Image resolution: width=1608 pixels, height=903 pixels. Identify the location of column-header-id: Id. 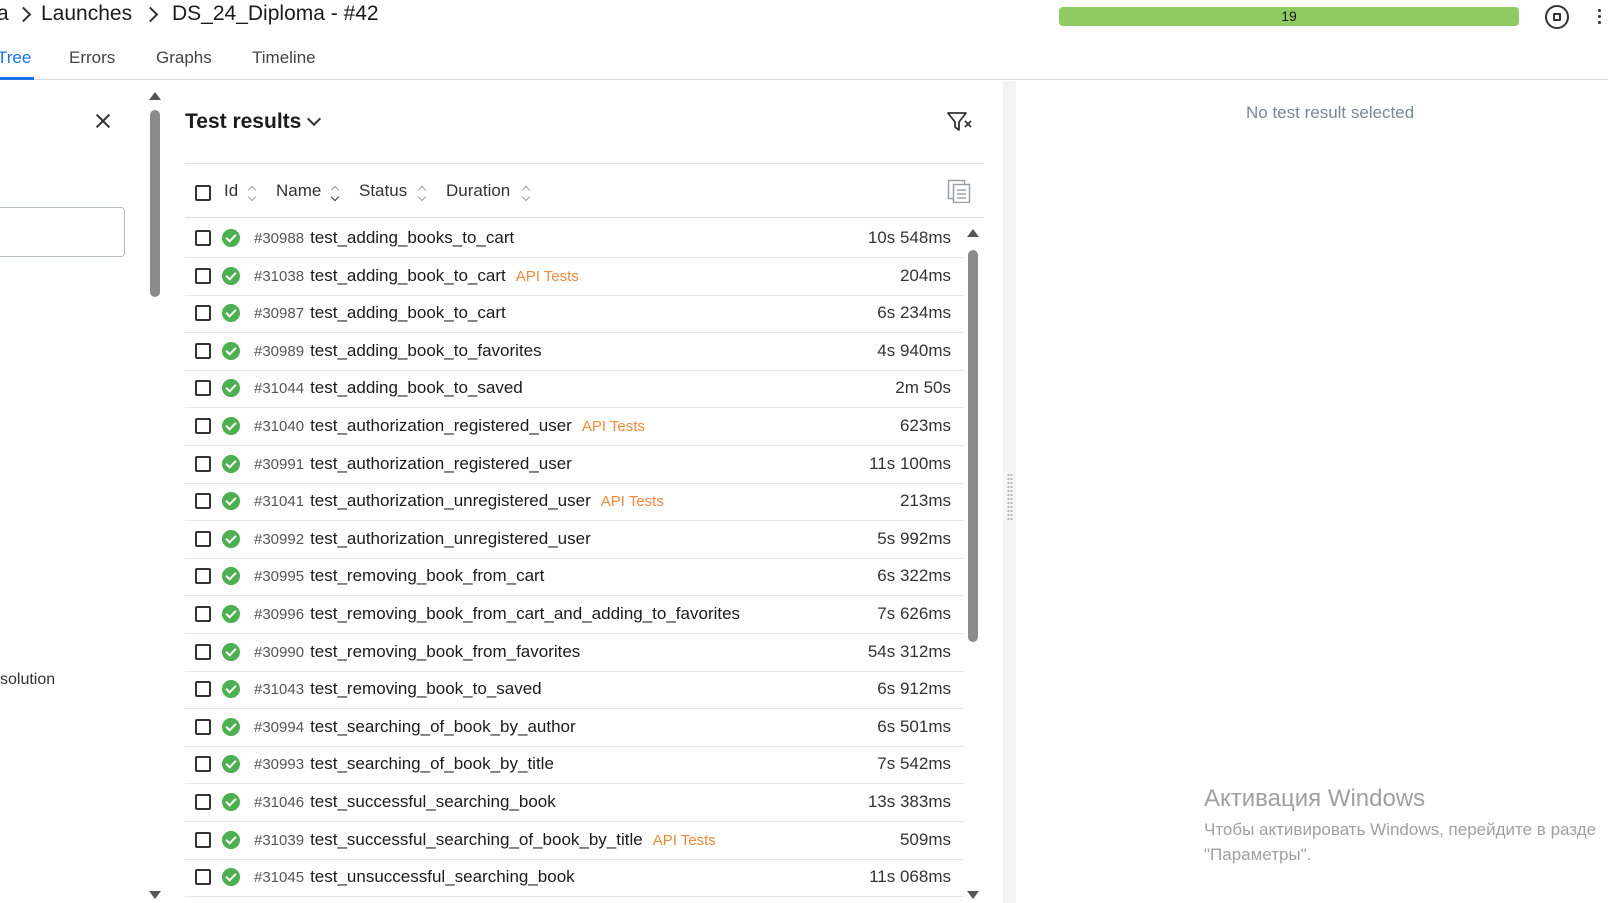
(231, 191).